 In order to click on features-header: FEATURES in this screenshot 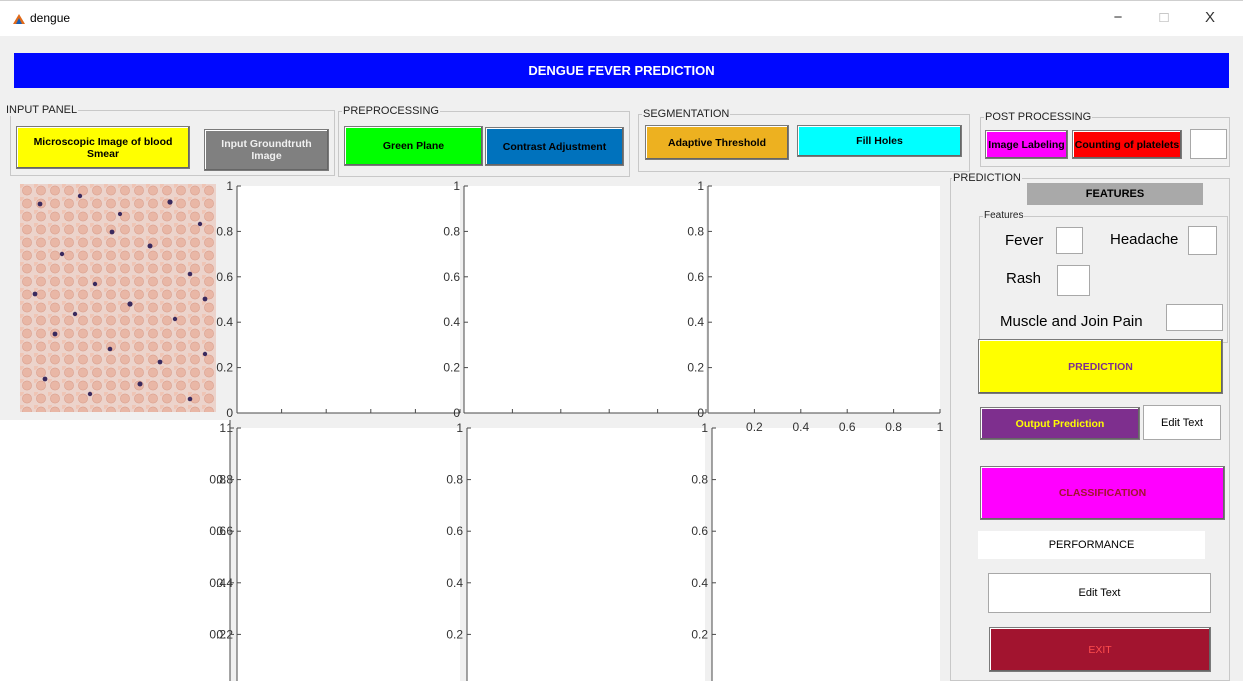, I will do `click(1115, 194)`.